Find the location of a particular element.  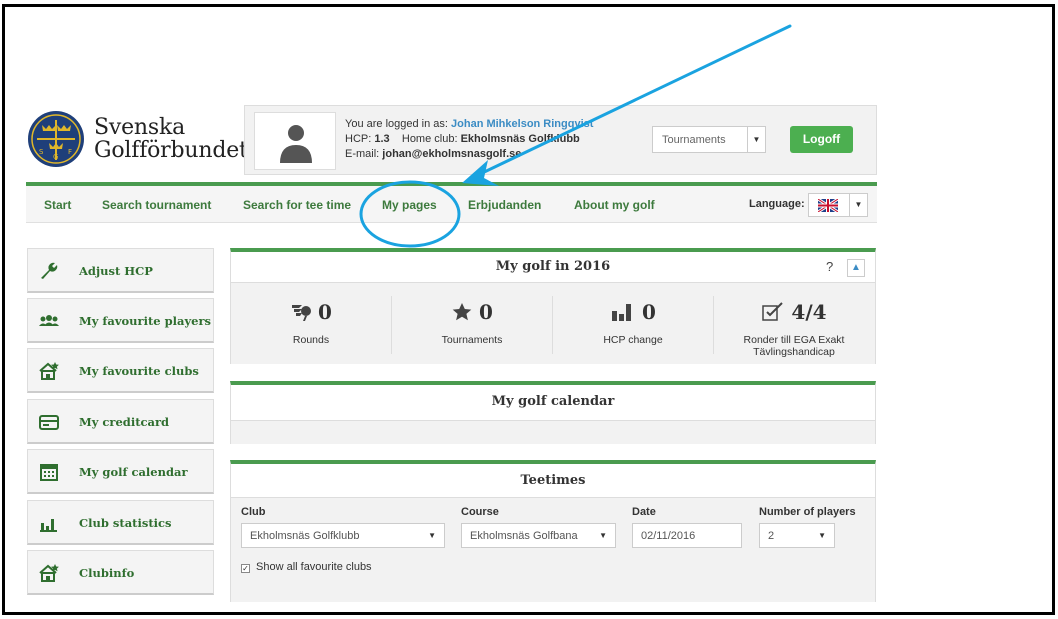

club-label: Club is located at coordinates (253, 512).